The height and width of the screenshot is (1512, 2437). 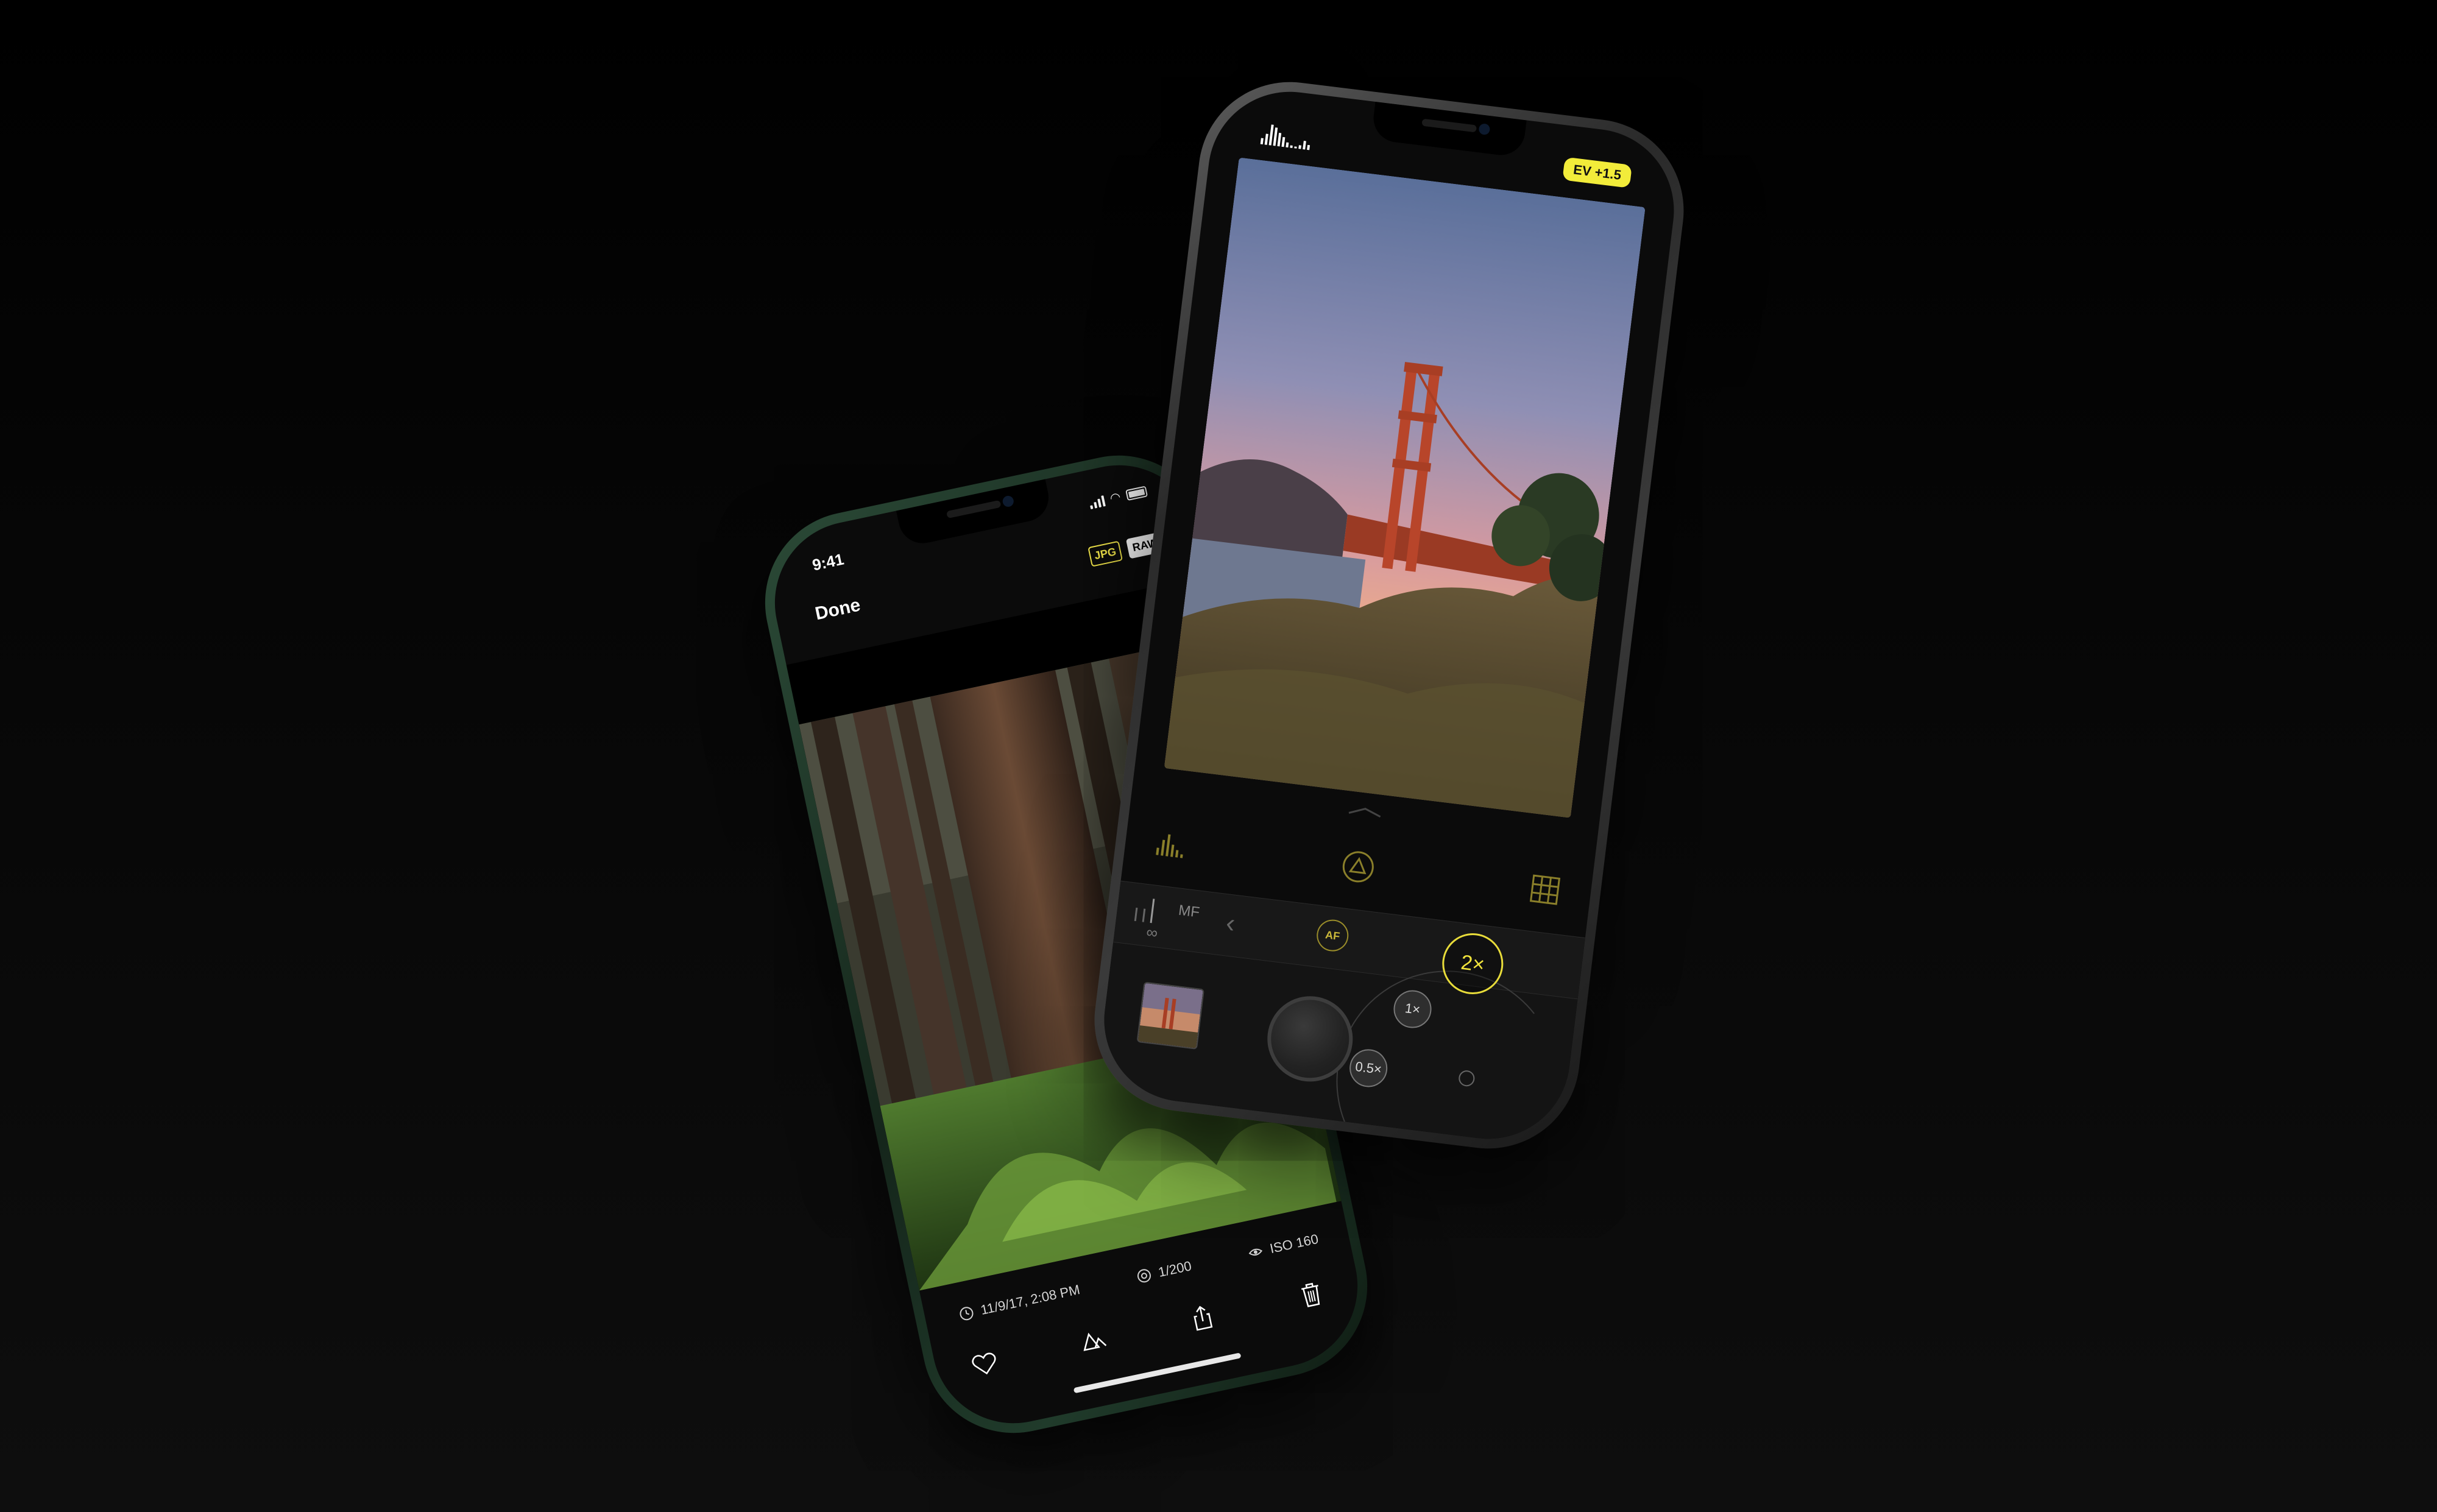 What do you see at coordinates (1294, 1244) in the screenshot?
I see `meta-iso-text: ISO 160` at bounding box center [1294, 1244].